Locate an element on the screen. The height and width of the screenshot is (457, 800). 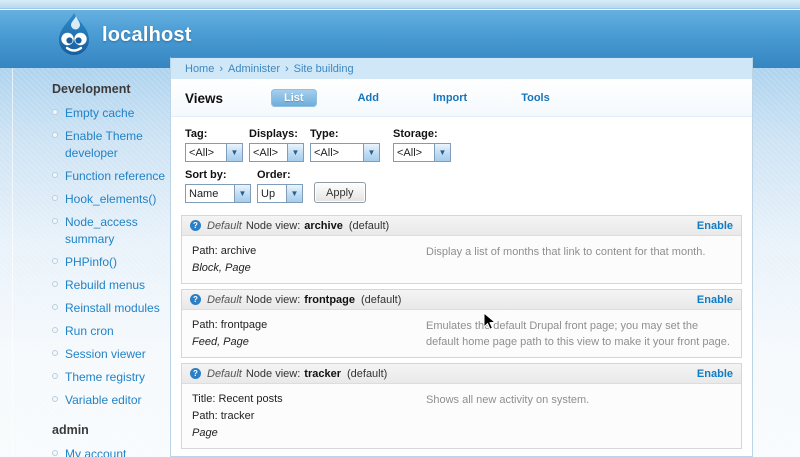
filter-order: Order: Up ▼ is located at coordinates (280, 186).